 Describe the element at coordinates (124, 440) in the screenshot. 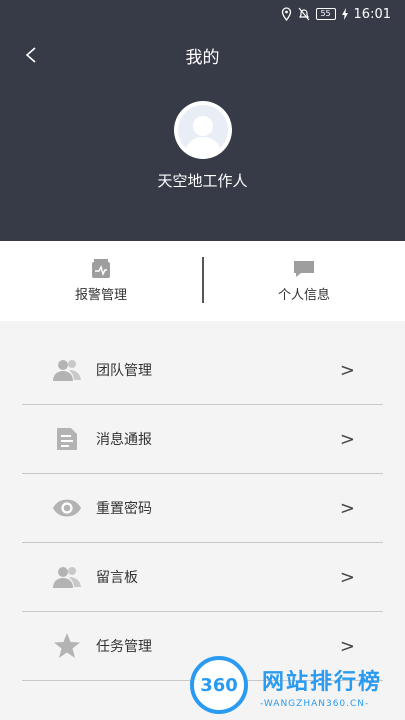

I see `menu-label: 消息通报` at that location.